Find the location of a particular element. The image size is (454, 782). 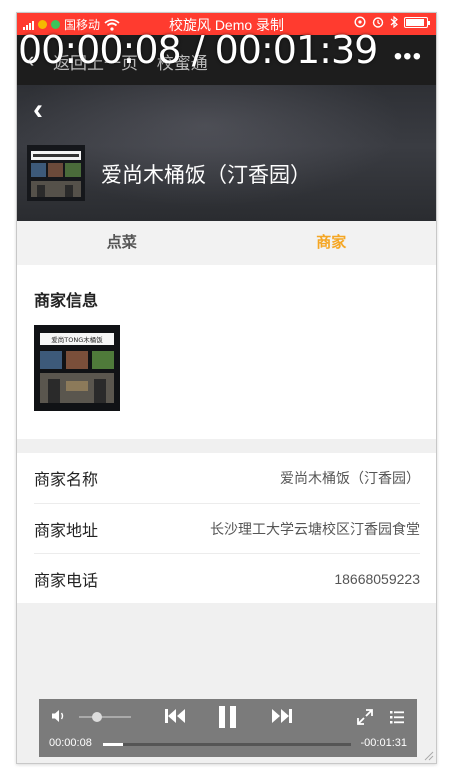

volume-icon is located at coordinates (59, 716).